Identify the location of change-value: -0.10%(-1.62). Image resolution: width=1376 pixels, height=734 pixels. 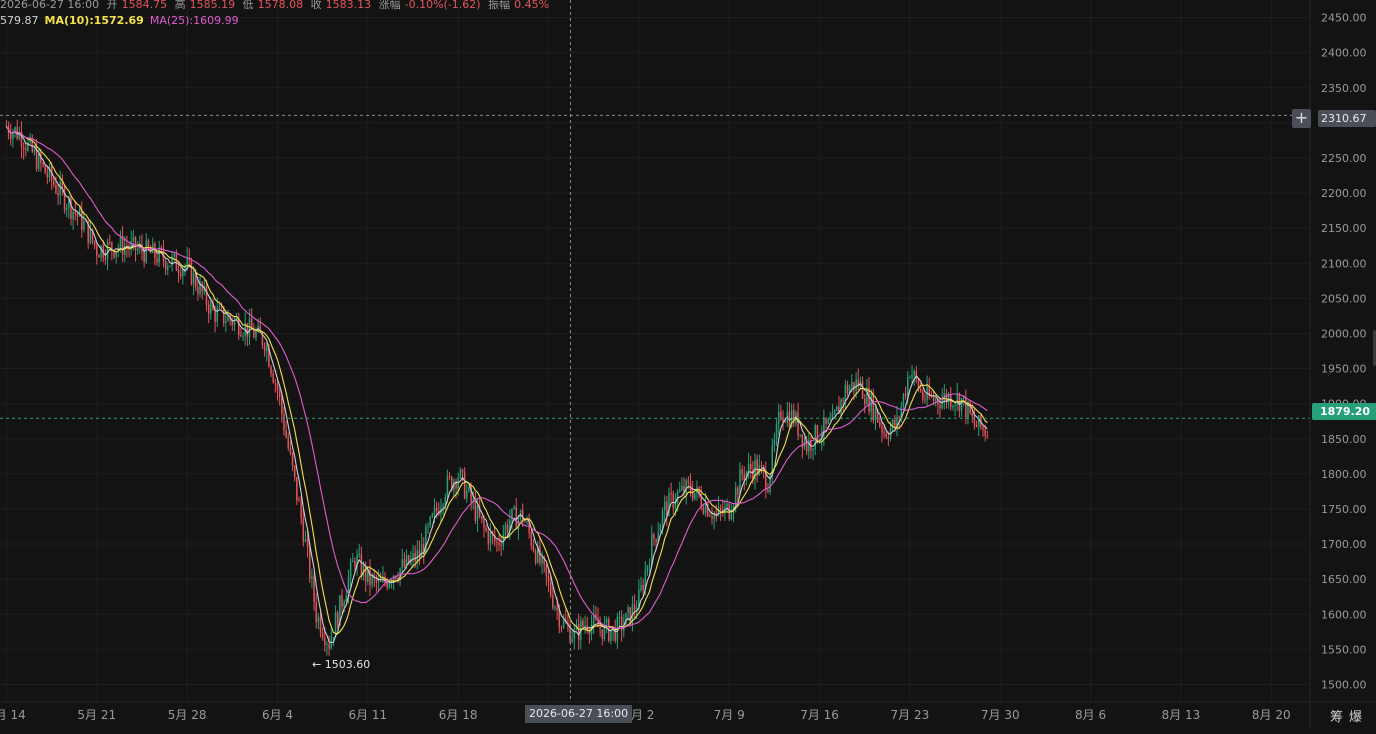
(442, 5).